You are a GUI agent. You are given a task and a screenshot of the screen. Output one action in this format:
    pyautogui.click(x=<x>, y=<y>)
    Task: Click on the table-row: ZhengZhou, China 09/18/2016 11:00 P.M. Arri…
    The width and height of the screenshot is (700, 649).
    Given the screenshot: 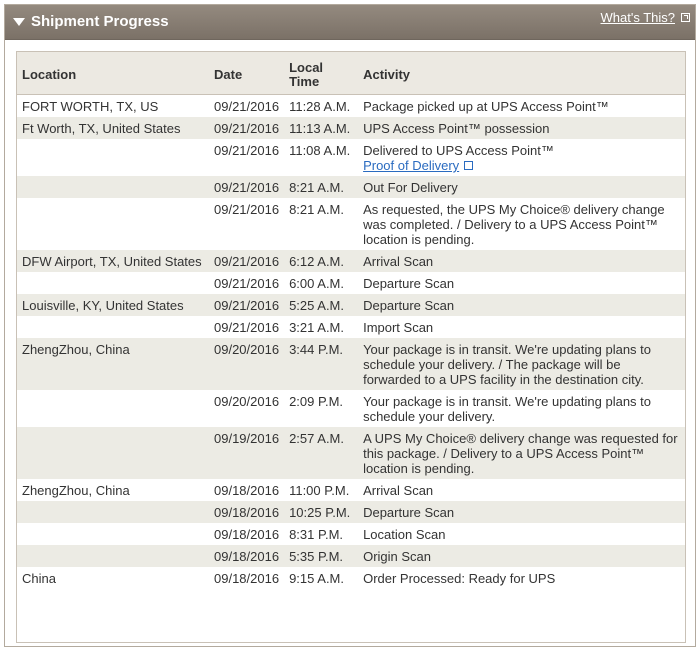 What is the action you would take?
    pyautogui.click(x=351, y=490)
    